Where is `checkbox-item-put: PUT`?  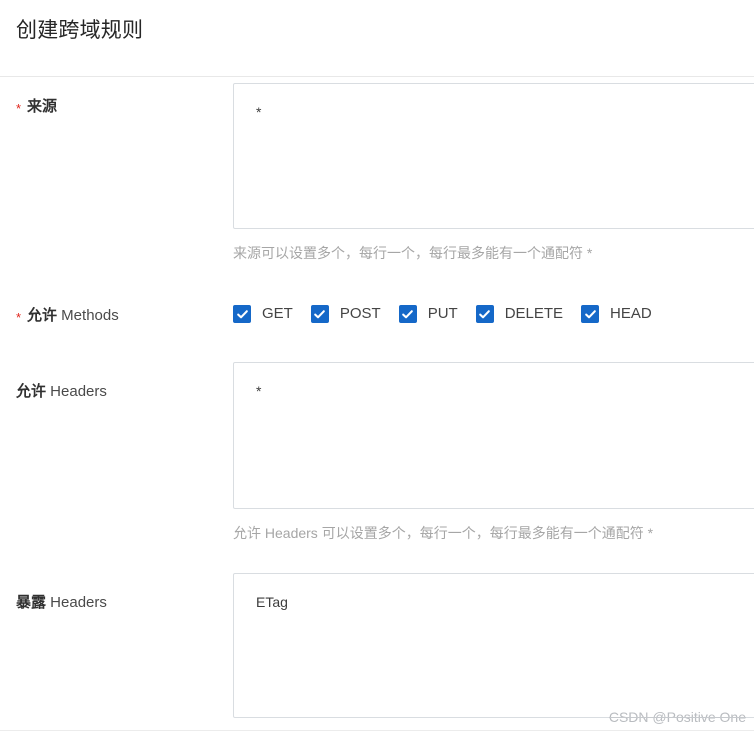 checkbox-item-put: PUT is located at coordinates (428, 314).